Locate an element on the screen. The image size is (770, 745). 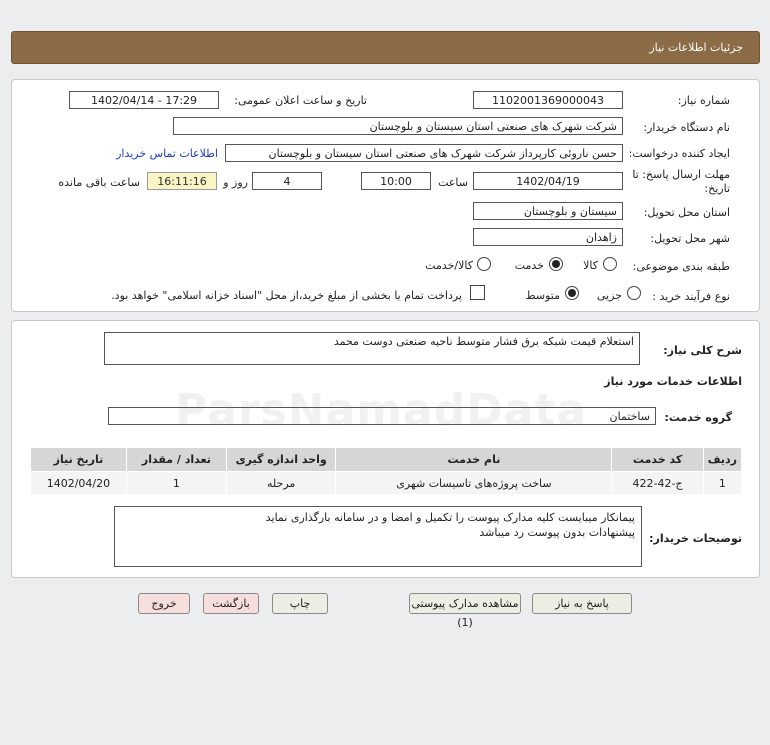
col-need-date: تاریخ نیاز is located at coordinates (78, 459).